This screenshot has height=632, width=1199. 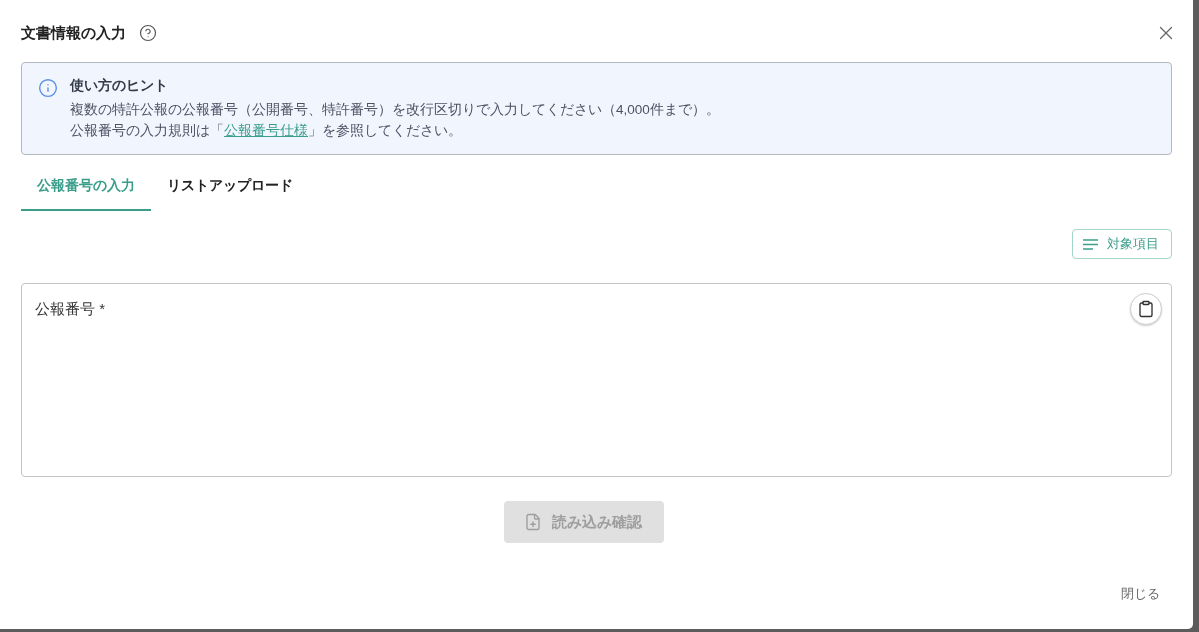 What do you see at coordinates (119, 85) in the screenshot?
I see `hint-title: 使い方のヒント` at bounding box center [119, 85].